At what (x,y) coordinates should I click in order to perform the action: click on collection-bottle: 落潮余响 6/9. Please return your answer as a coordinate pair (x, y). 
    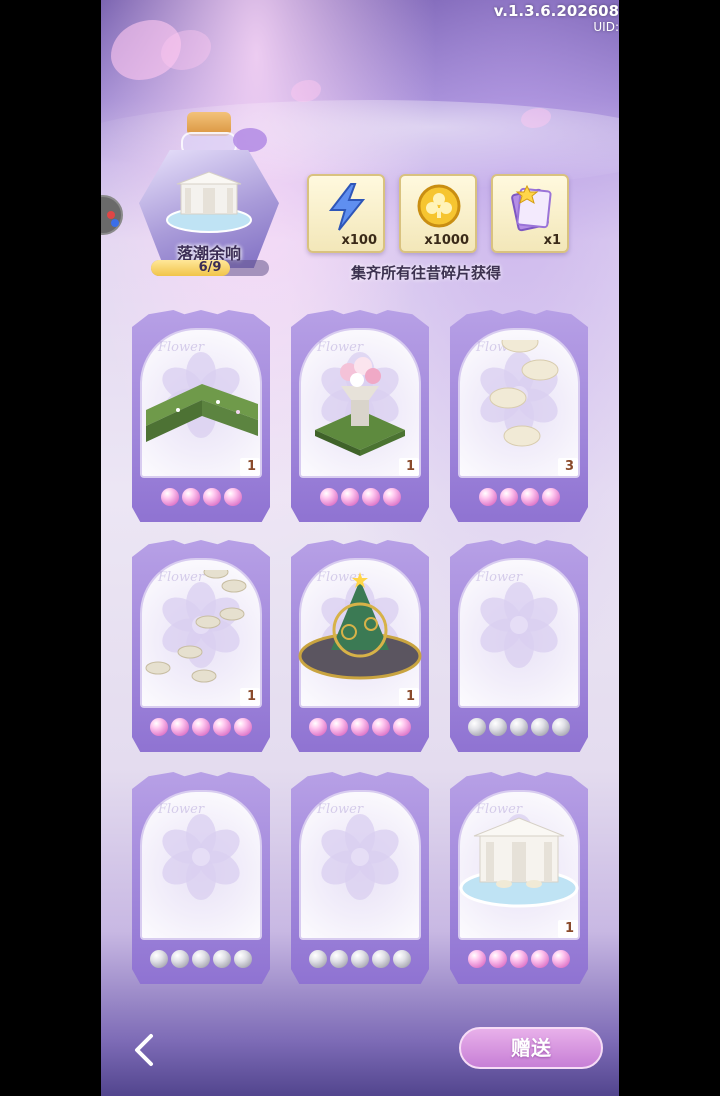
    Looking at the image, I should click on (209, 197).